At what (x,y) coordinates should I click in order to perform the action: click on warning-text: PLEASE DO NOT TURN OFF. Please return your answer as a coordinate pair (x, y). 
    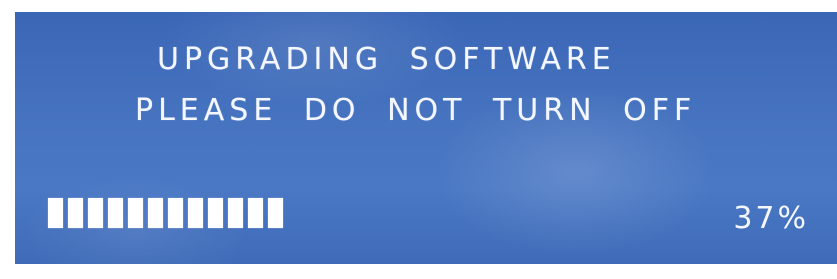
    Looking at the image, I should click on (416, 110).